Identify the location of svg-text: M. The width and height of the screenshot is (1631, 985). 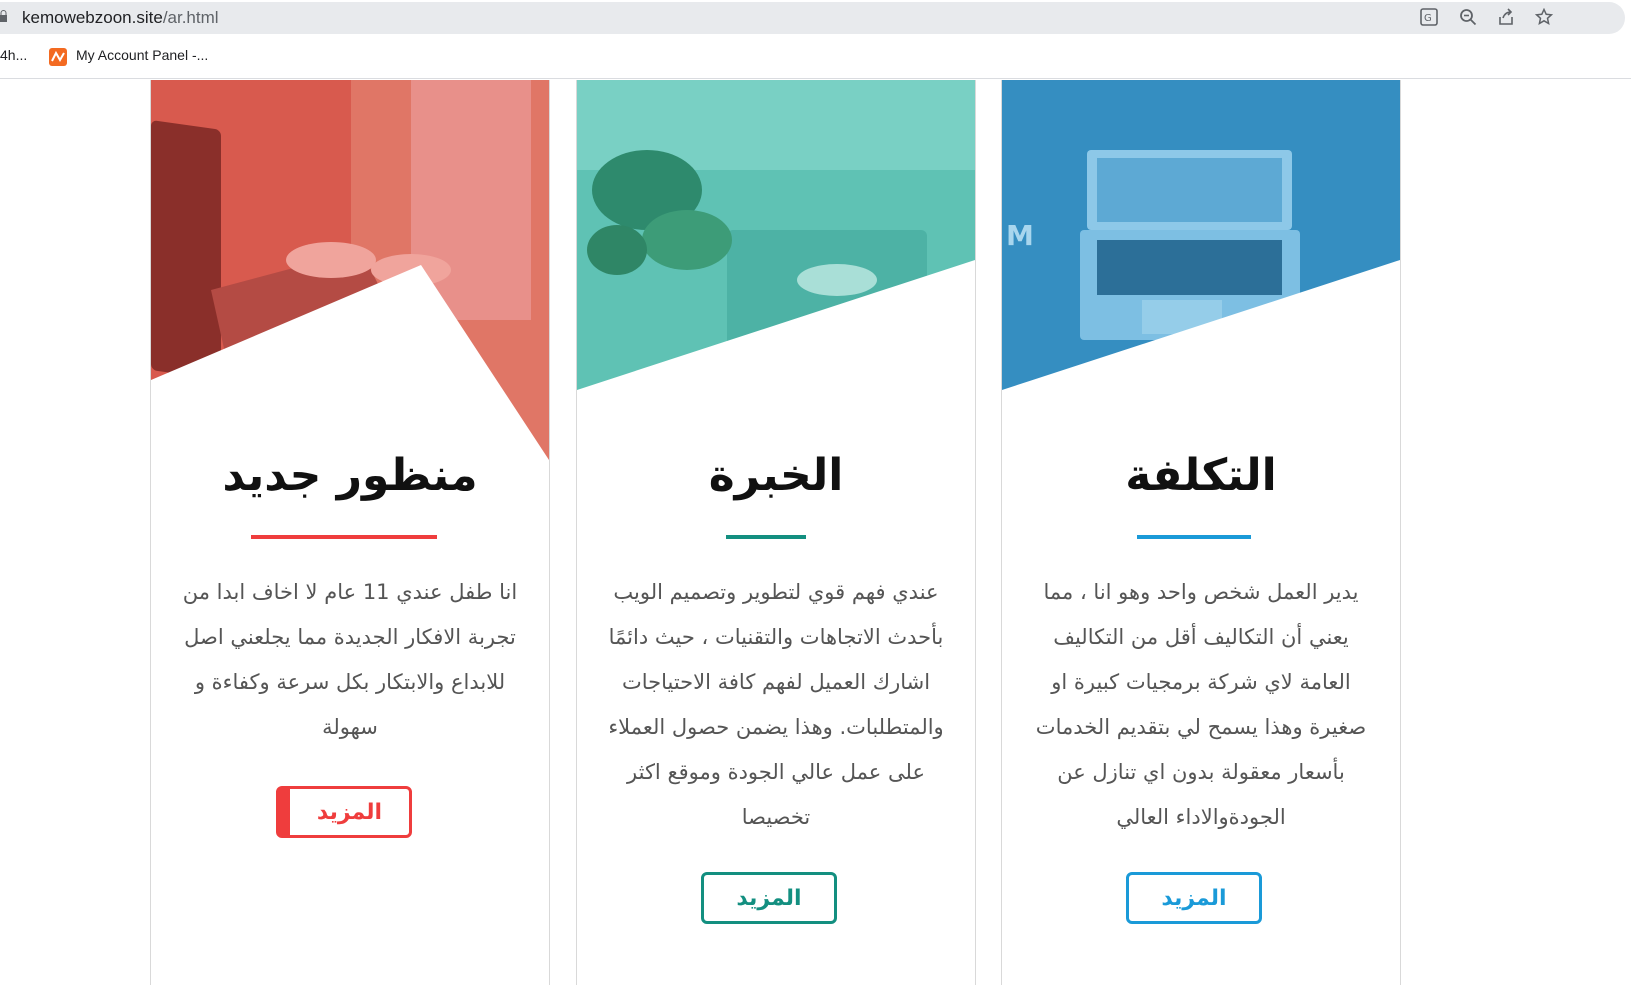
(1020, 235).